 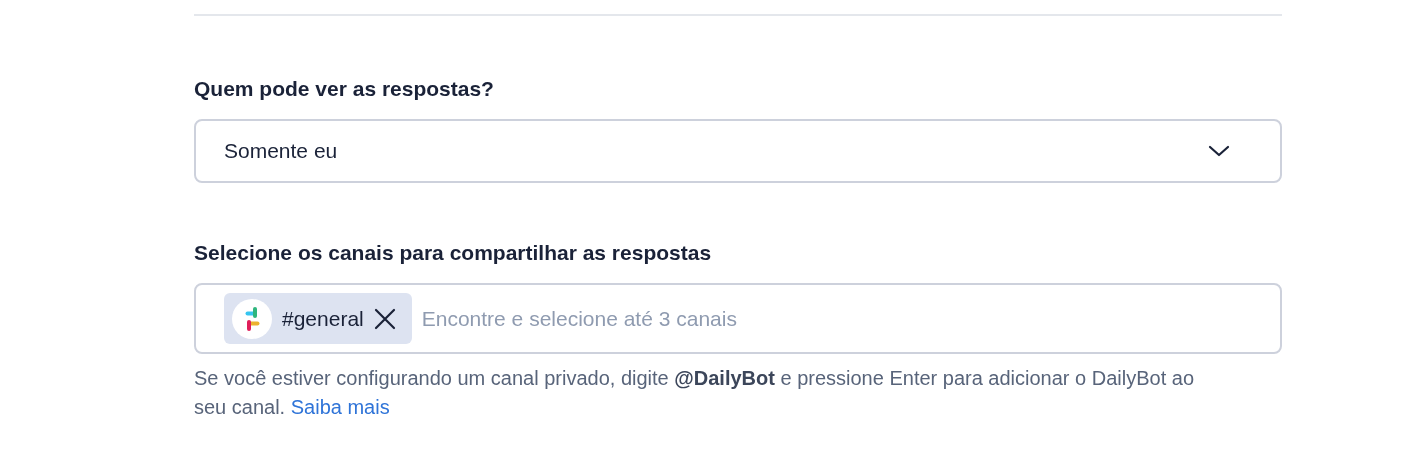 I want to click on channel-tag: #general, so click(x=318, y=318).